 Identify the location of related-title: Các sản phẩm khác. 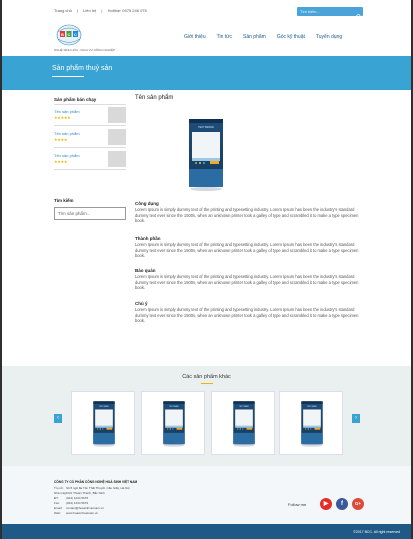
(206, 377).